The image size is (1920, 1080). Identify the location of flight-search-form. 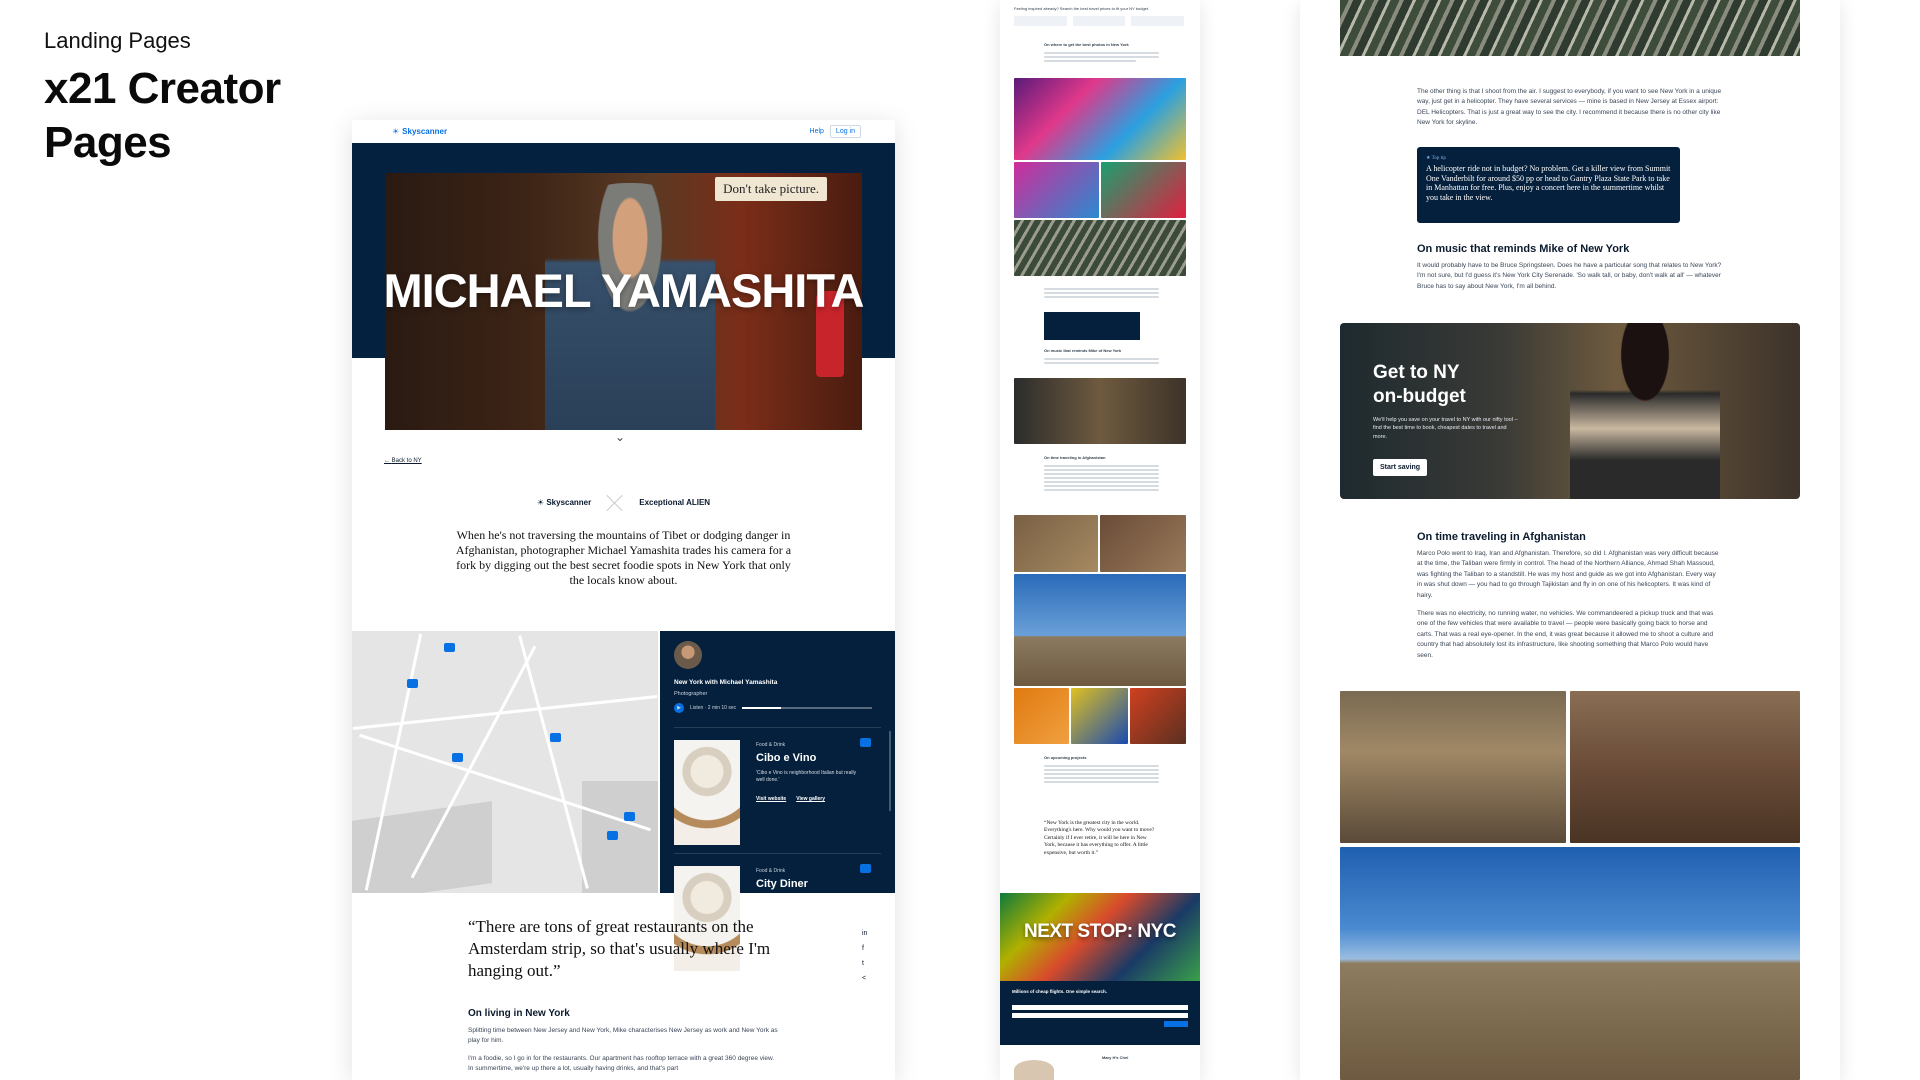
(1100, 1016).